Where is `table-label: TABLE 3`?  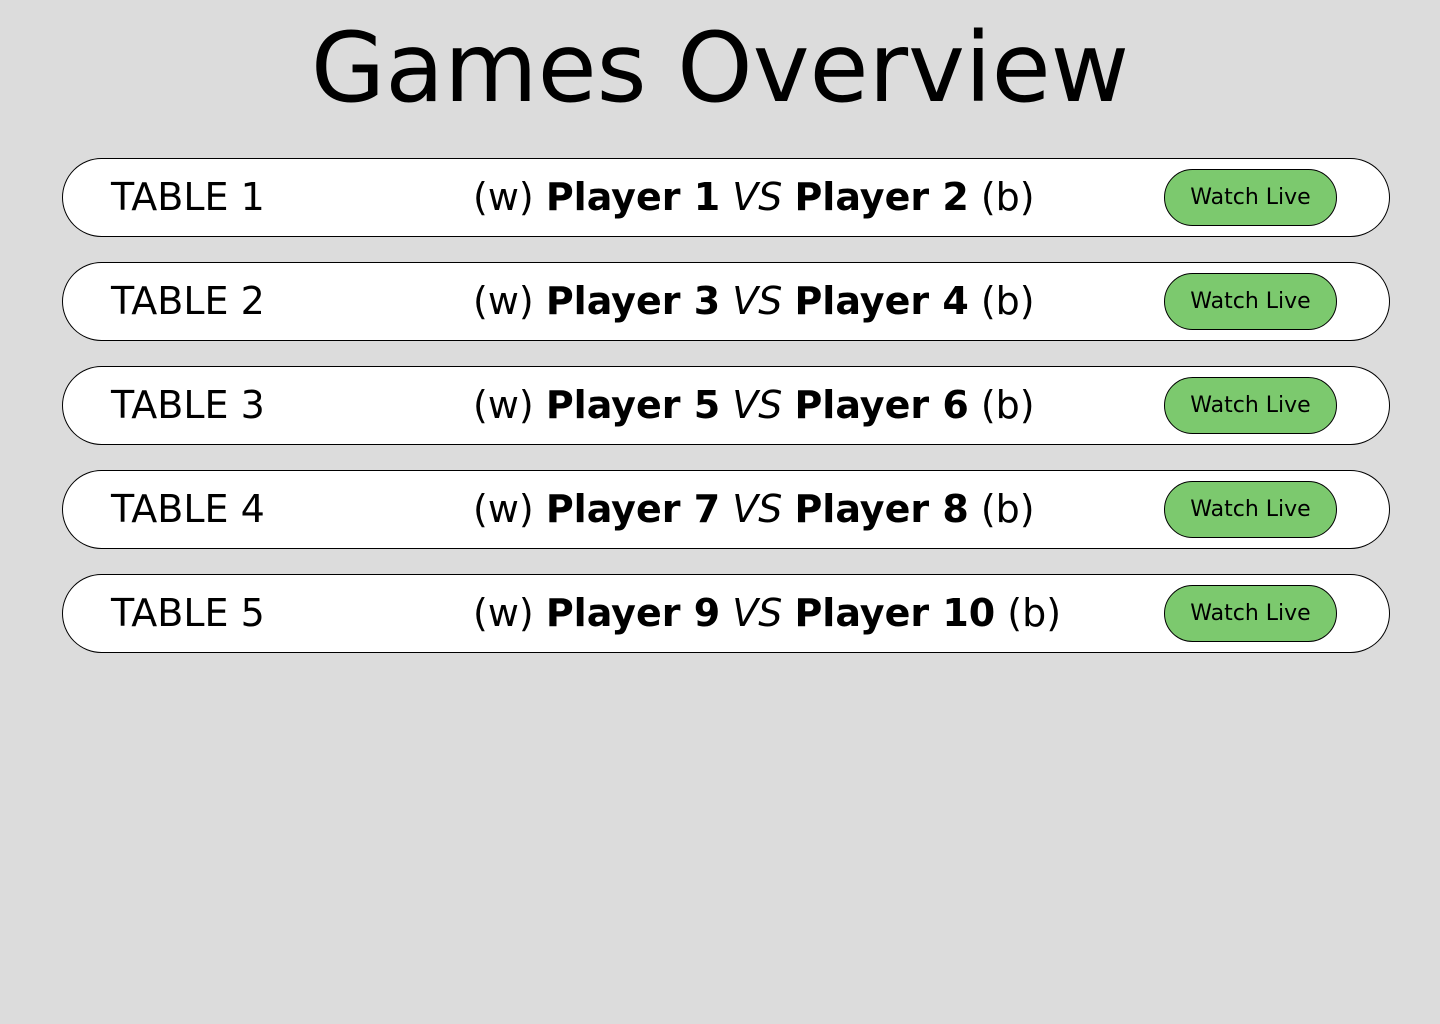 table-label: TABLE 3 is located at coordinates (188, 405).